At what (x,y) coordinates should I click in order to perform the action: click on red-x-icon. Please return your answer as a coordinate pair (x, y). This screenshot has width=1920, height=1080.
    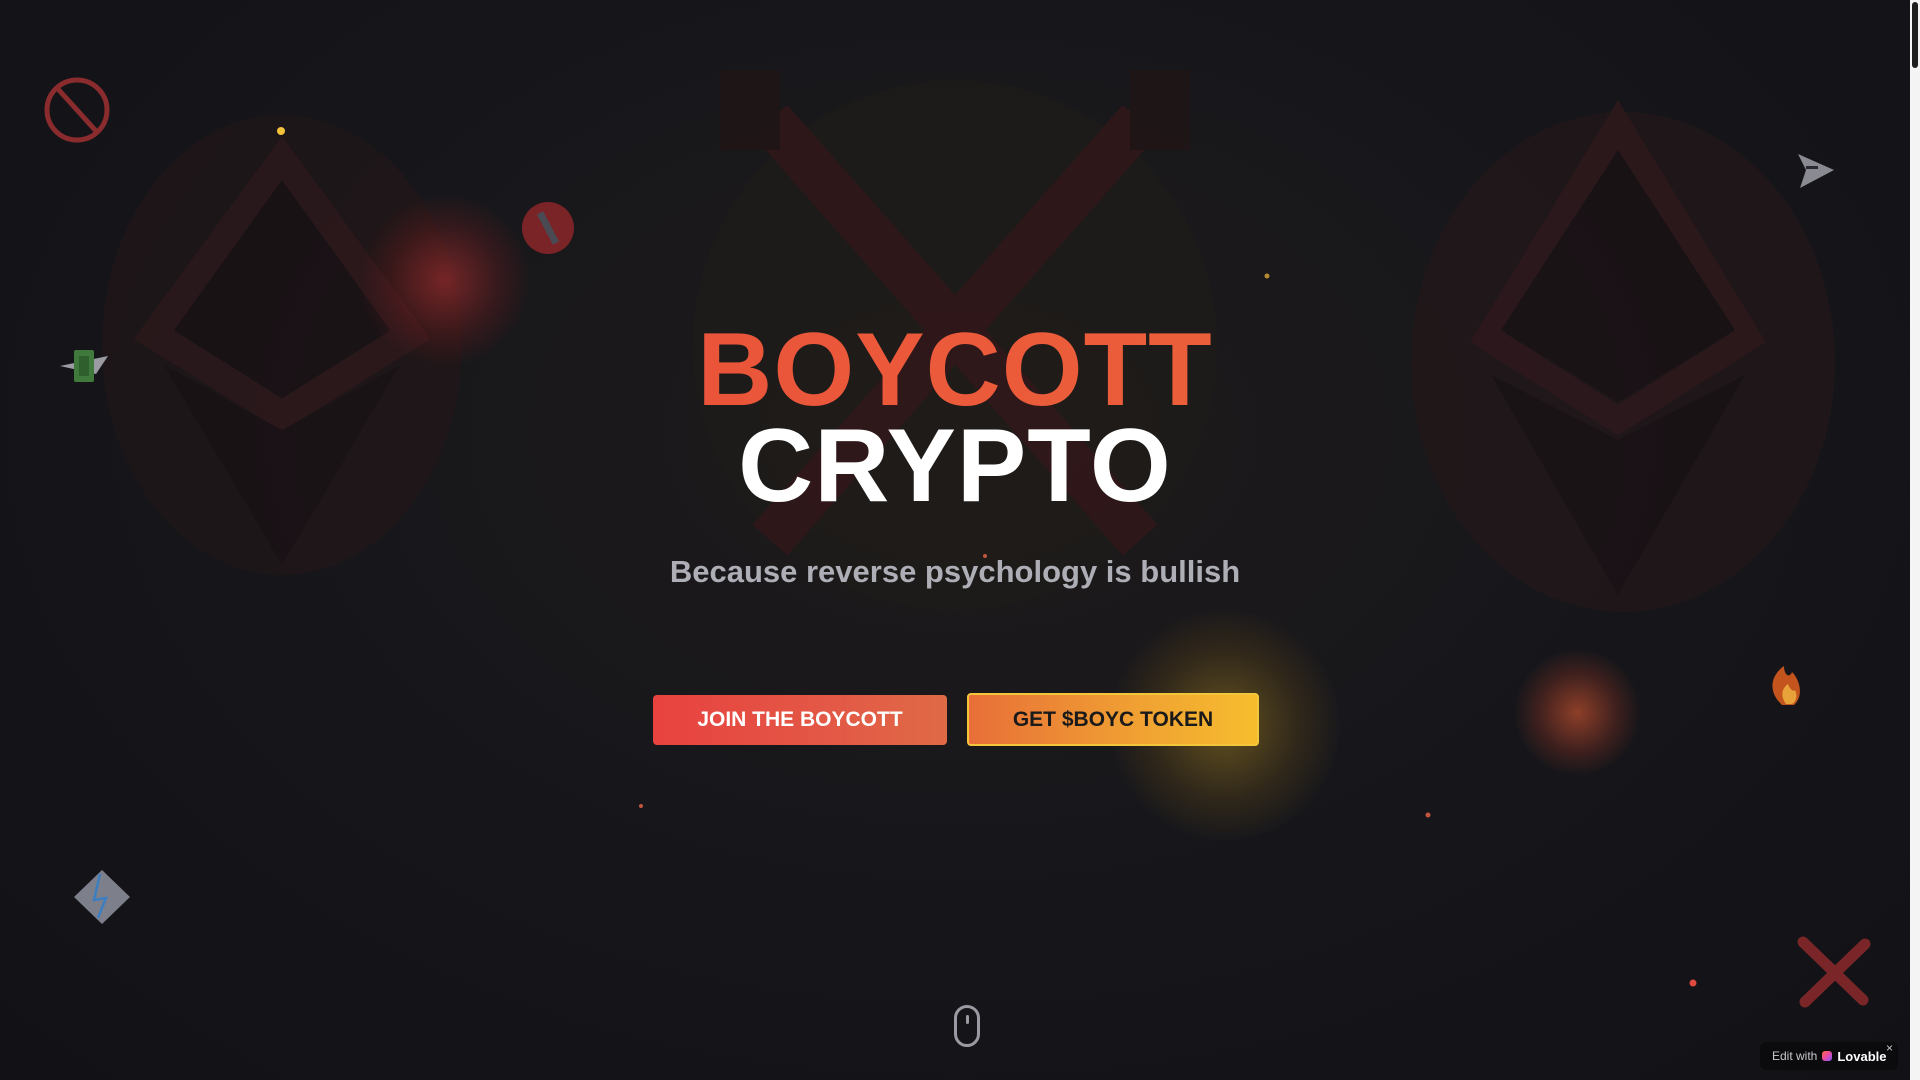
    Looking at the image, I should click on (1834, 972).